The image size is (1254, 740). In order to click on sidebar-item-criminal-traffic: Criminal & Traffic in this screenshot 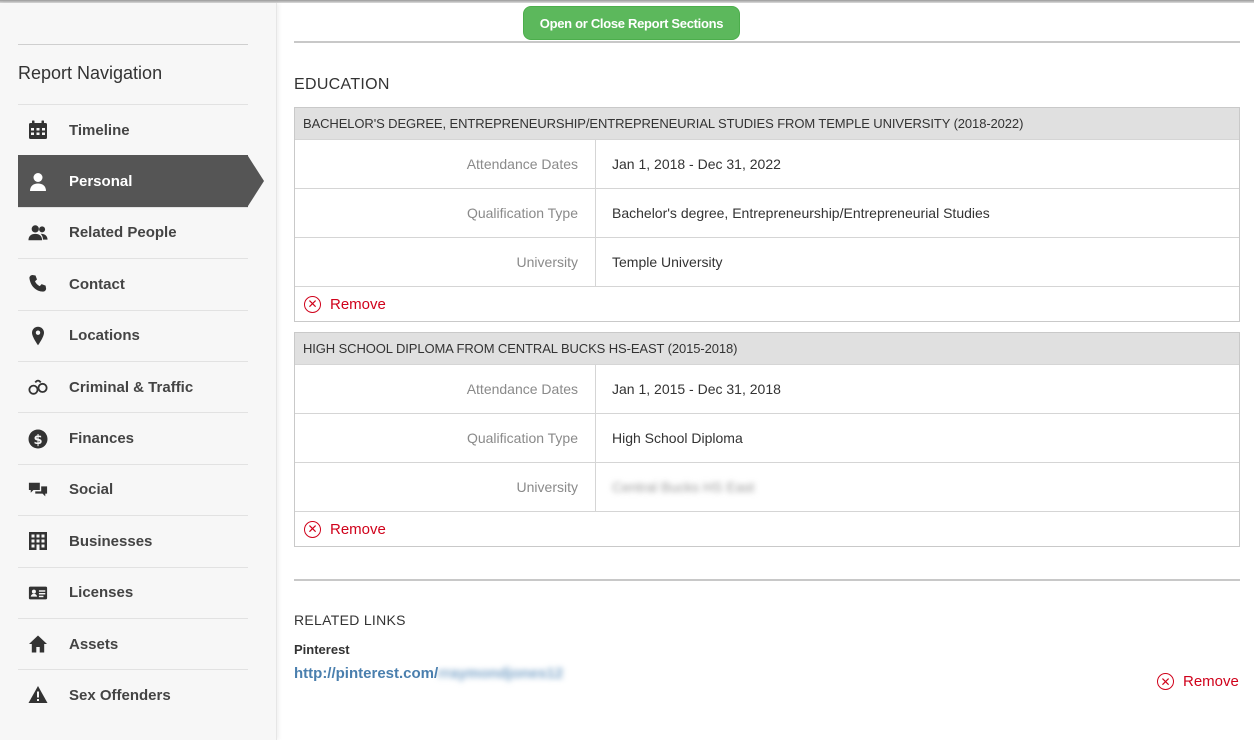, I will do `click(133, 386)`.